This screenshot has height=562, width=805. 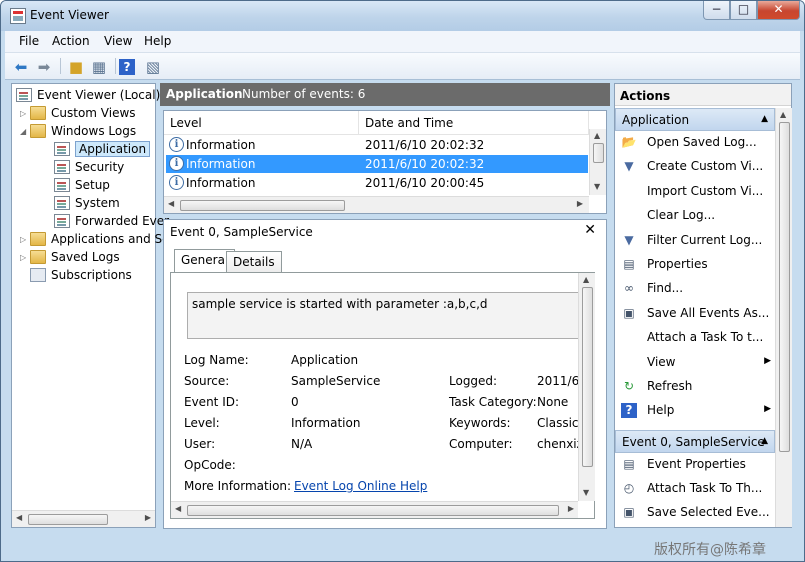 What do you see at coordinates (695, 119) in the screenshot?
I see `actions-section-application: Application ▲` at bounding box center [695, 119].